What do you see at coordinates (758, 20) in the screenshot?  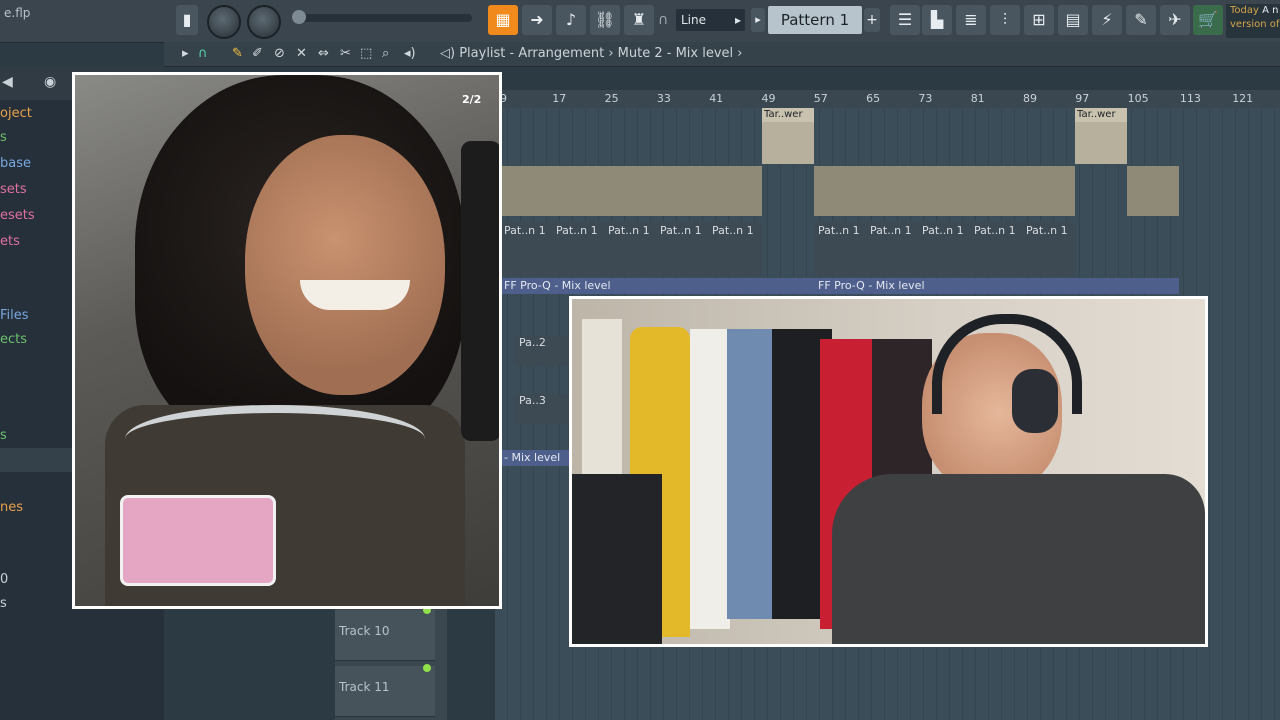 I see `pattern-prev-button: ▸` at bounding box center [758, 20].